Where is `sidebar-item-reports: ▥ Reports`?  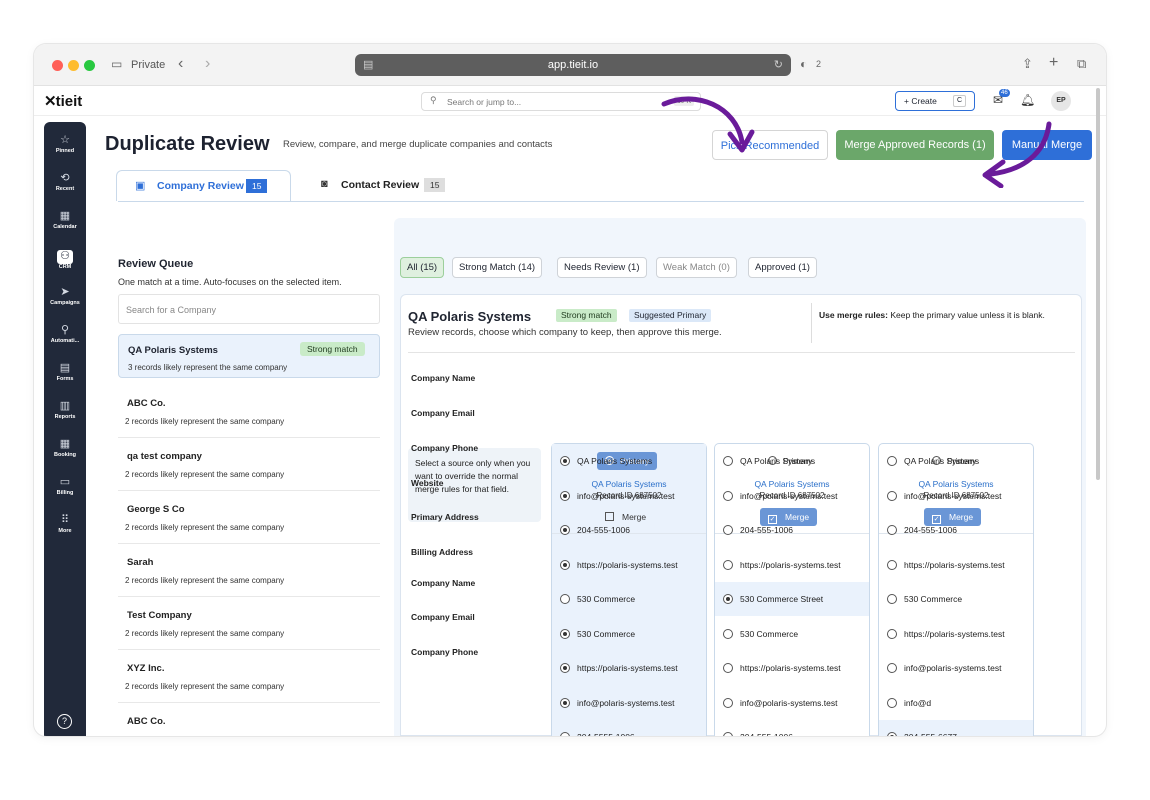
sidebar-item-reports: ▥ Reports is located at coordinates (65, 410).